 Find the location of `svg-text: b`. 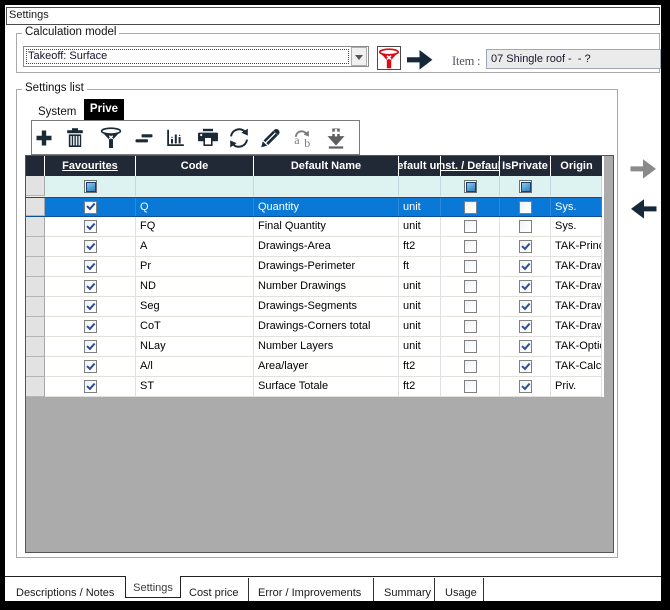

svg-text: b is located at coordinates (307, 143).